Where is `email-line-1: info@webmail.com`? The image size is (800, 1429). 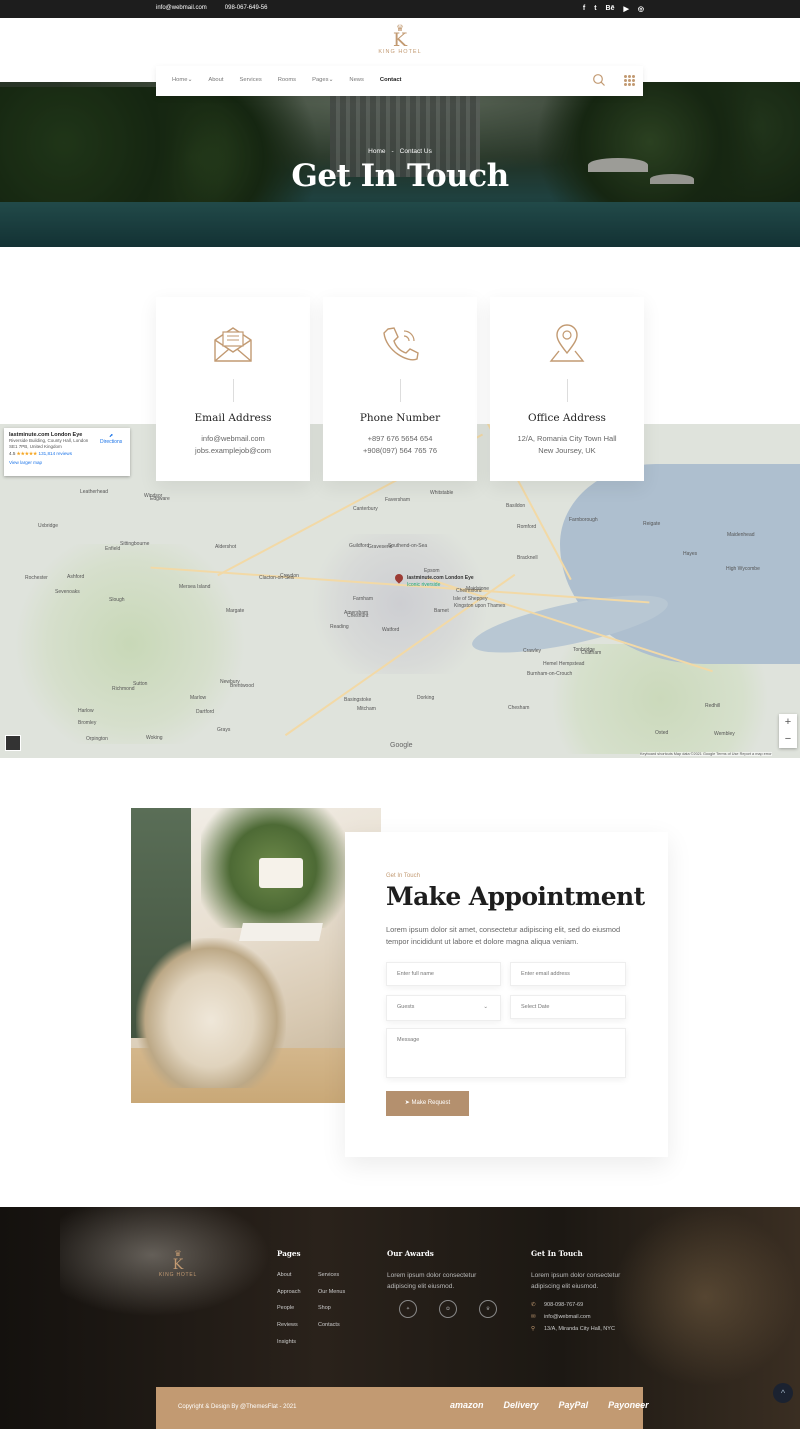
email-line-1: info@webmail.com is located at coordinates (233, 438).